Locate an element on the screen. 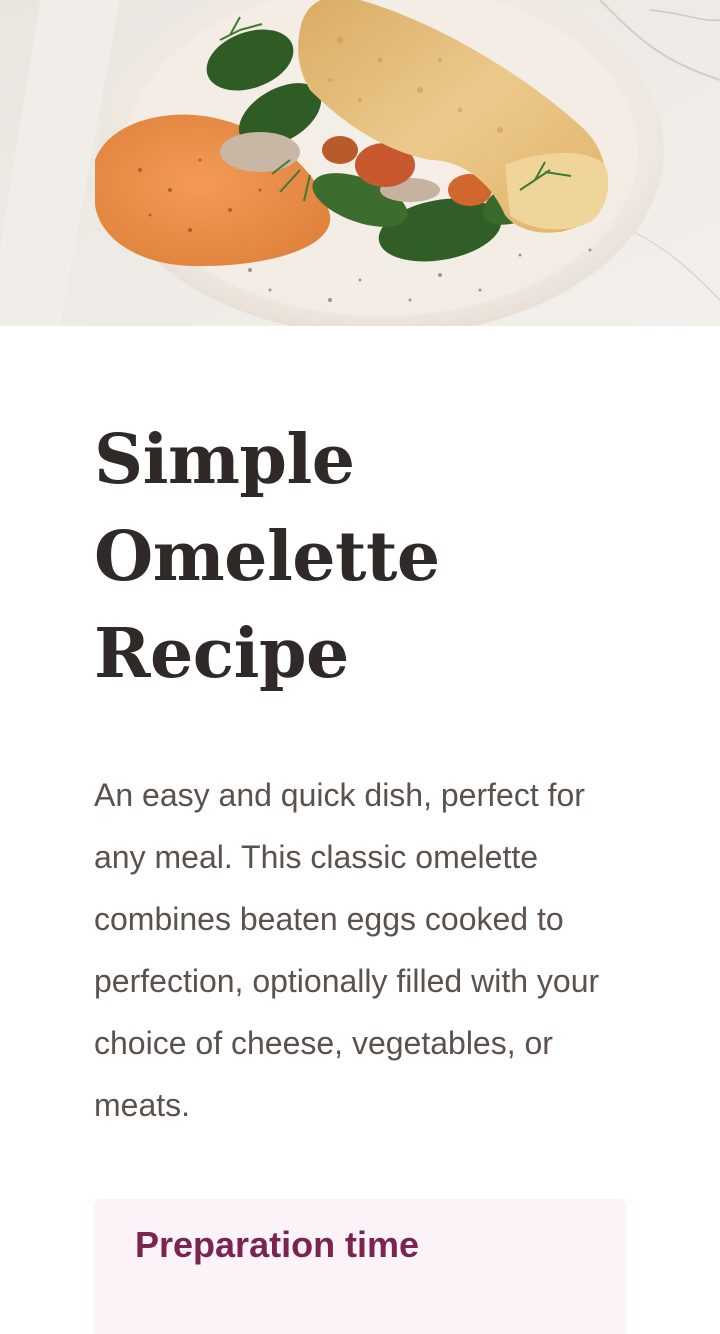  recipe-title-line-1: Simple is located at coordinates (224, 460).